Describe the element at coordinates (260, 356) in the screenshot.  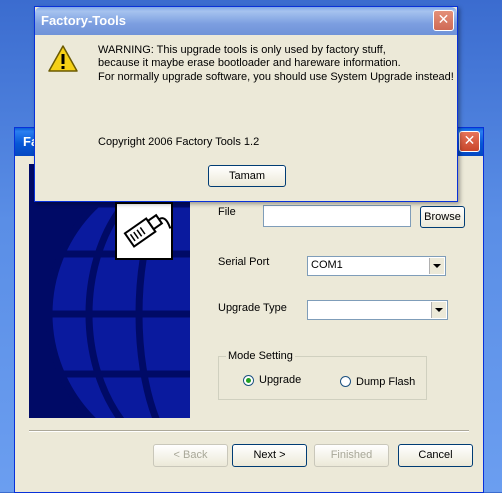
I see `mode-setting-title: Mode Setting` at that location.